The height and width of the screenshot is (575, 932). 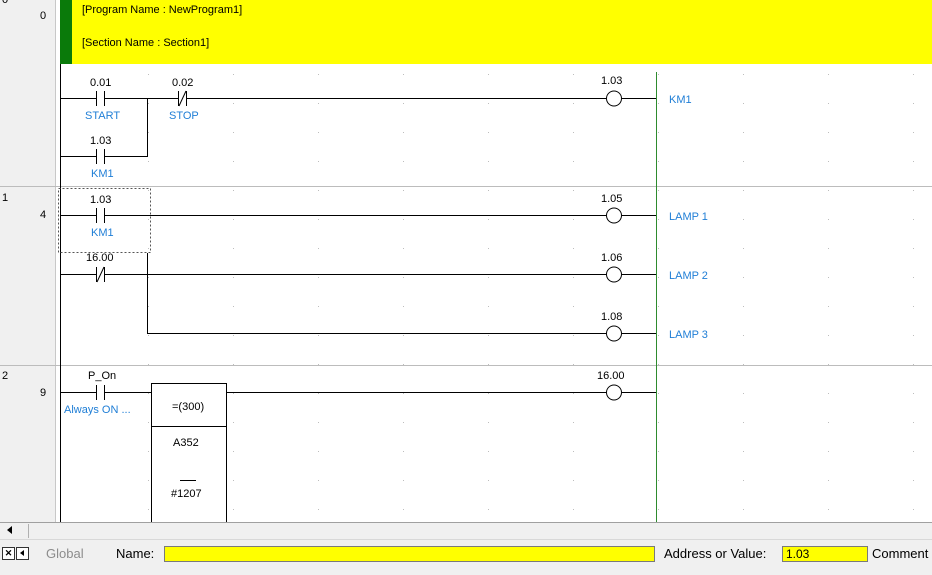 I want to click on function-operand-1: A352, so click(x=186, y=443).